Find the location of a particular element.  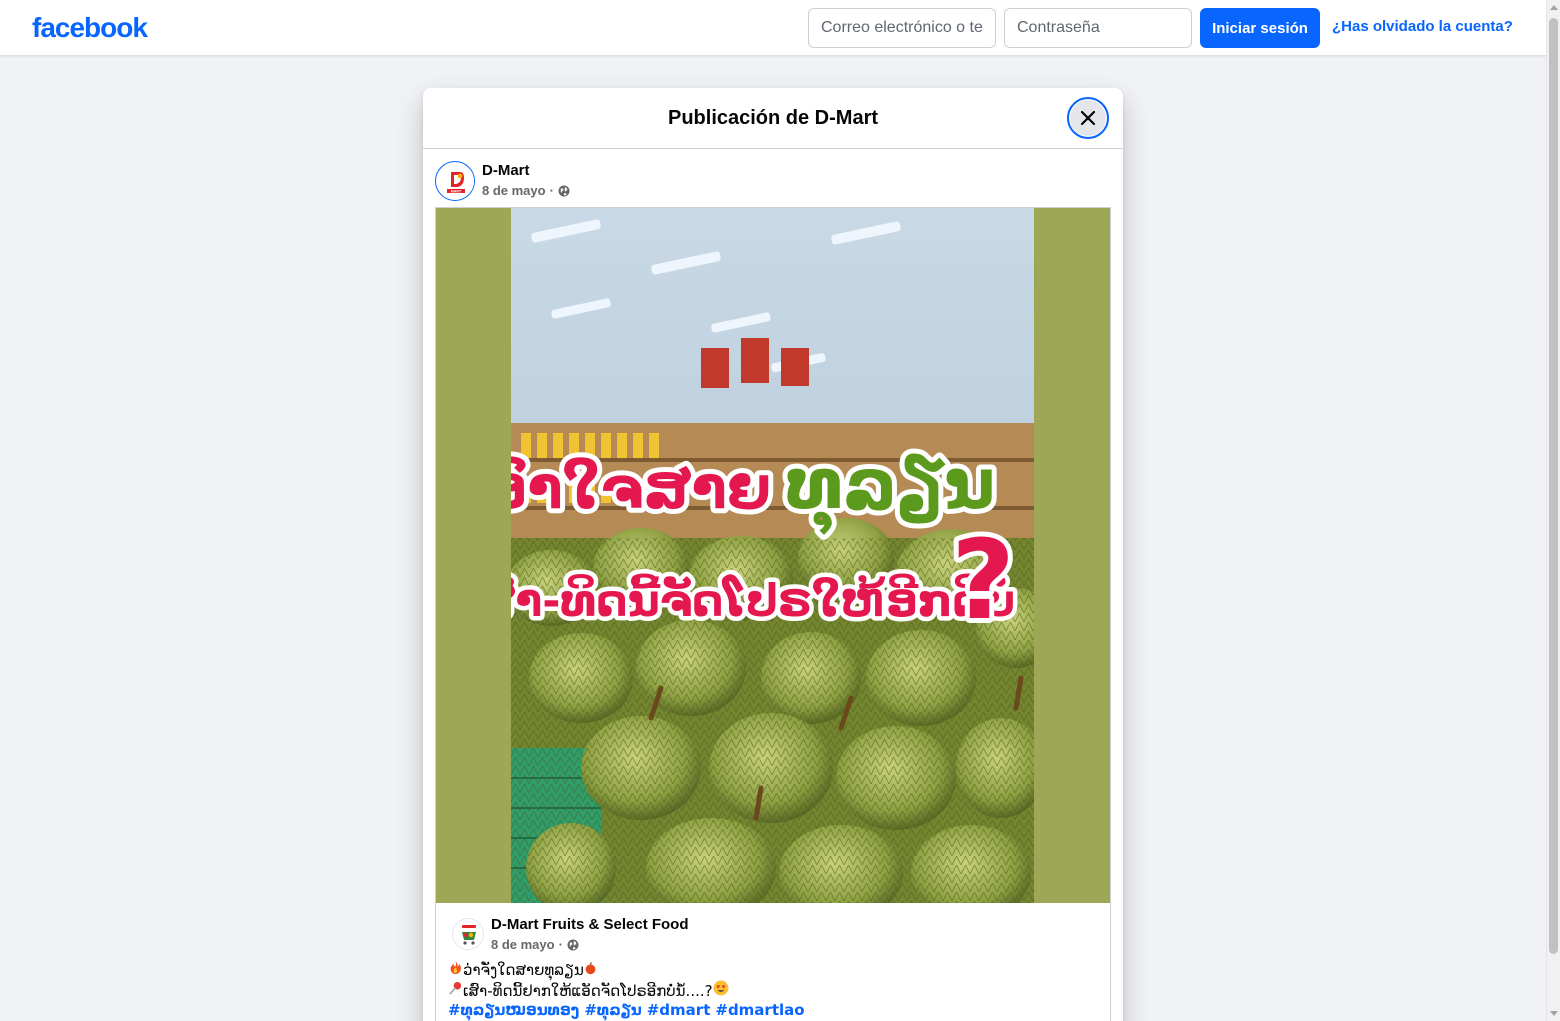

post-meta: 8 de mayo · is located at coordinates (526, 190).